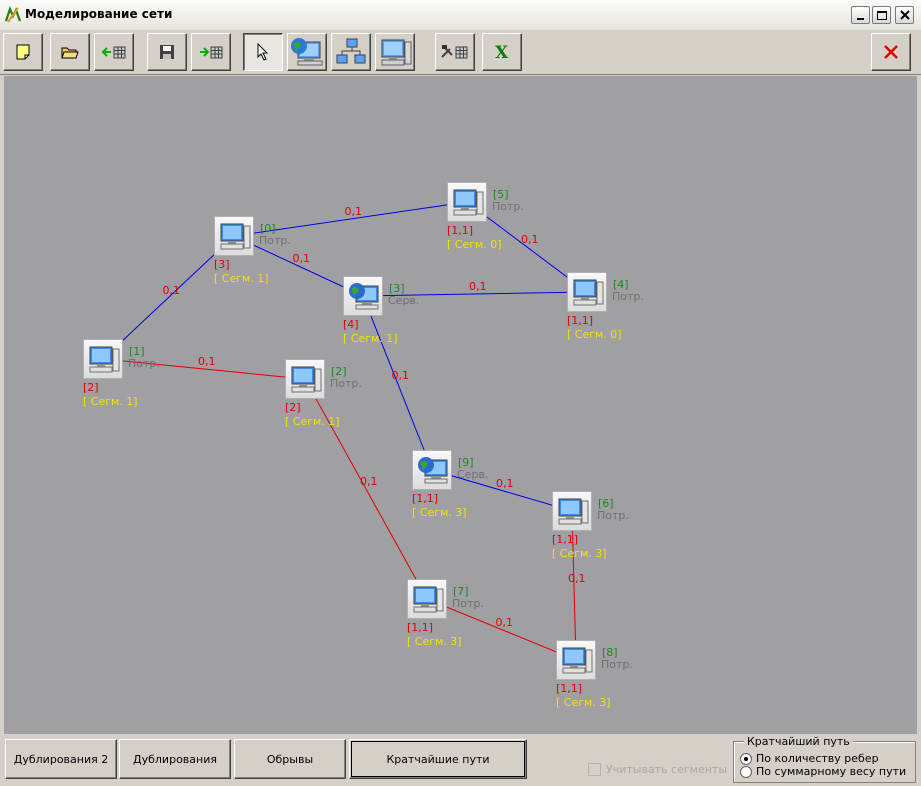 The height and width of the screenshot is (786, 921). I want to click on import-button, so click(114, 52).